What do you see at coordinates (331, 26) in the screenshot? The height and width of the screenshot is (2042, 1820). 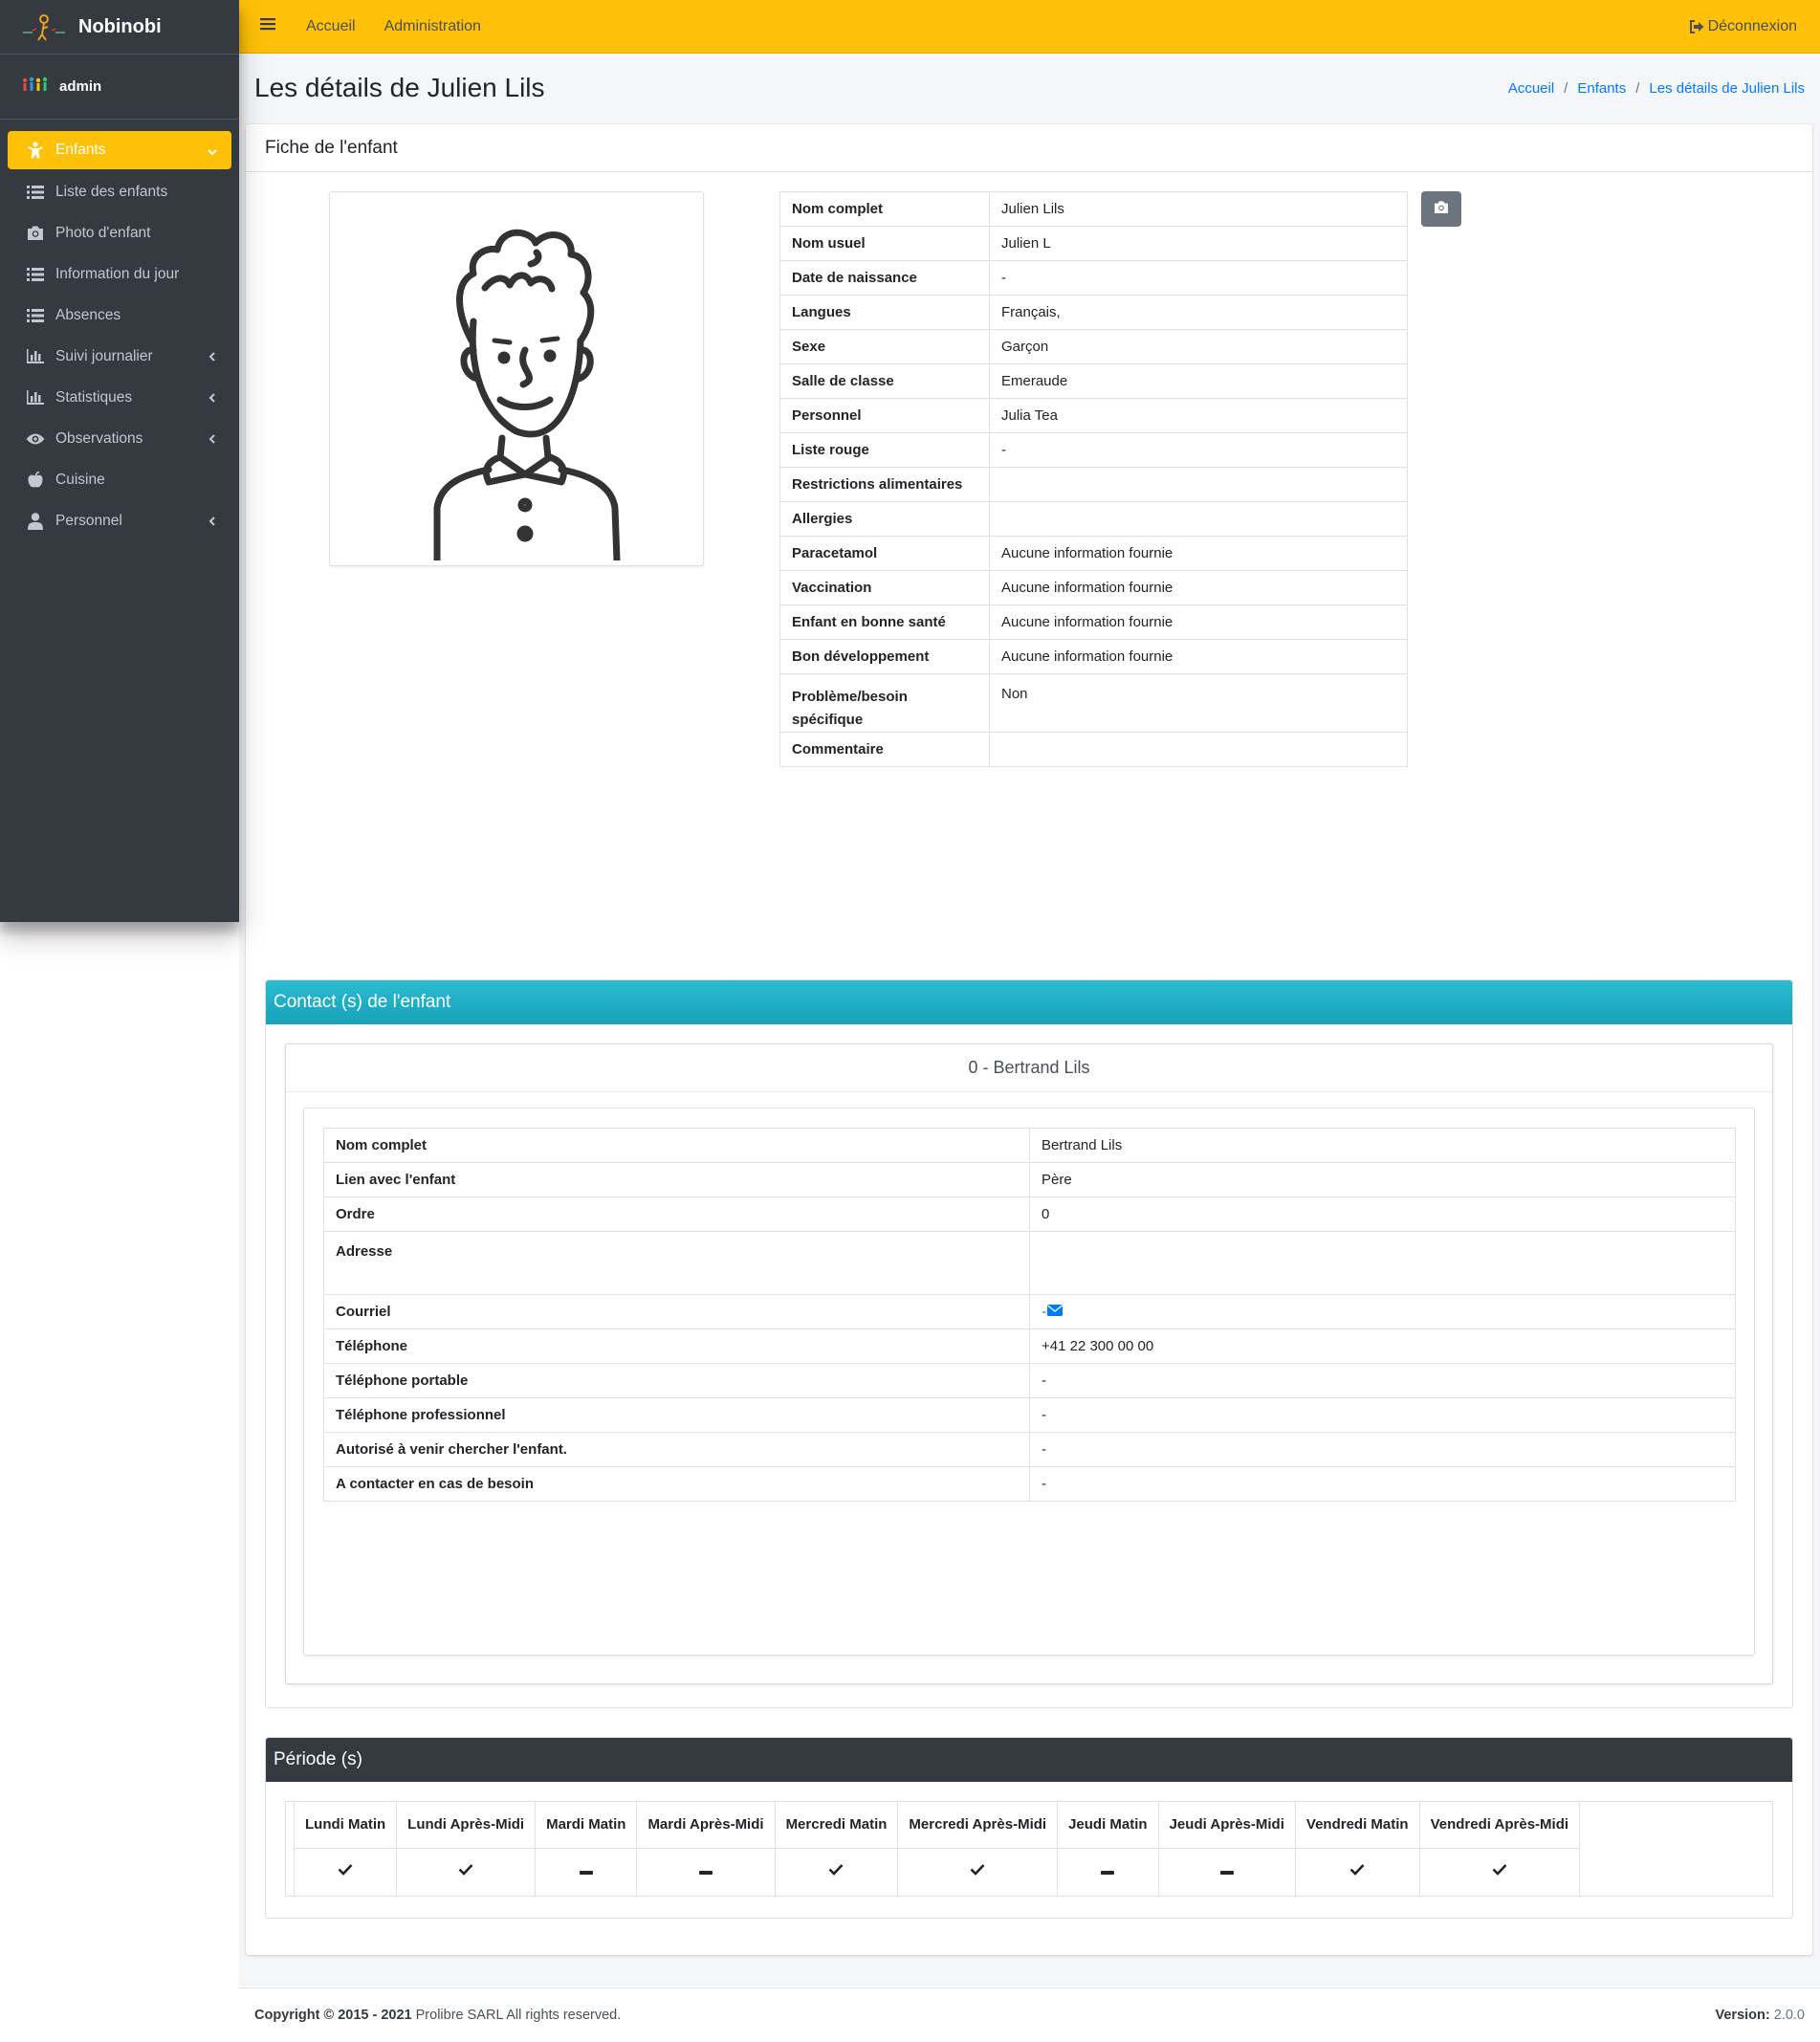 I see `nav-link-accueil: Accueil` at bounding box center [331, 26].